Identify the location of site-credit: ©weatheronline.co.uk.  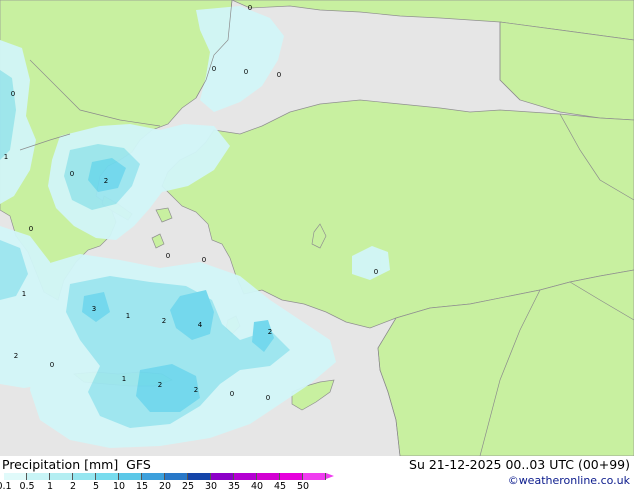
(569, 480).